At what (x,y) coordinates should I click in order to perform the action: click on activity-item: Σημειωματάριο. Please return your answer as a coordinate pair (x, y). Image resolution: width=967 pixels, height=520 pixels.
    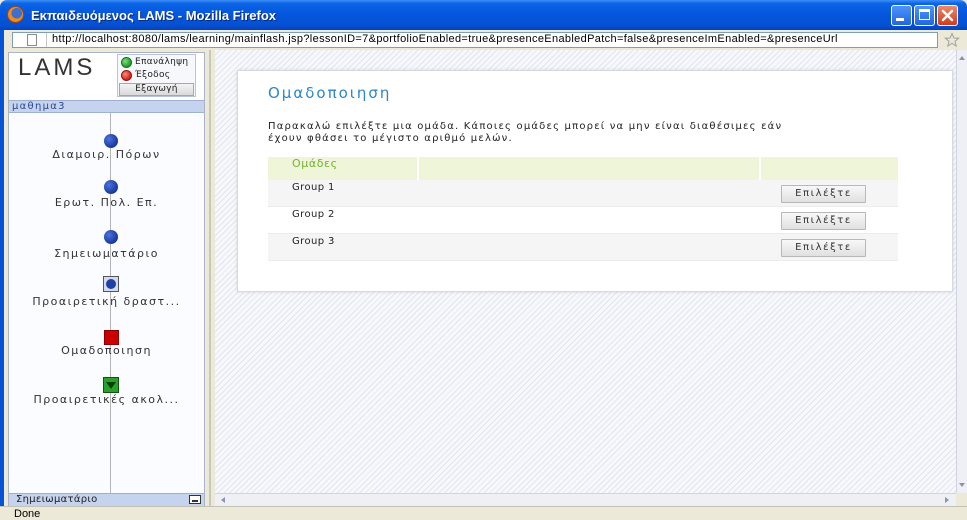
    Looking at the image, I should click on (106, 246).